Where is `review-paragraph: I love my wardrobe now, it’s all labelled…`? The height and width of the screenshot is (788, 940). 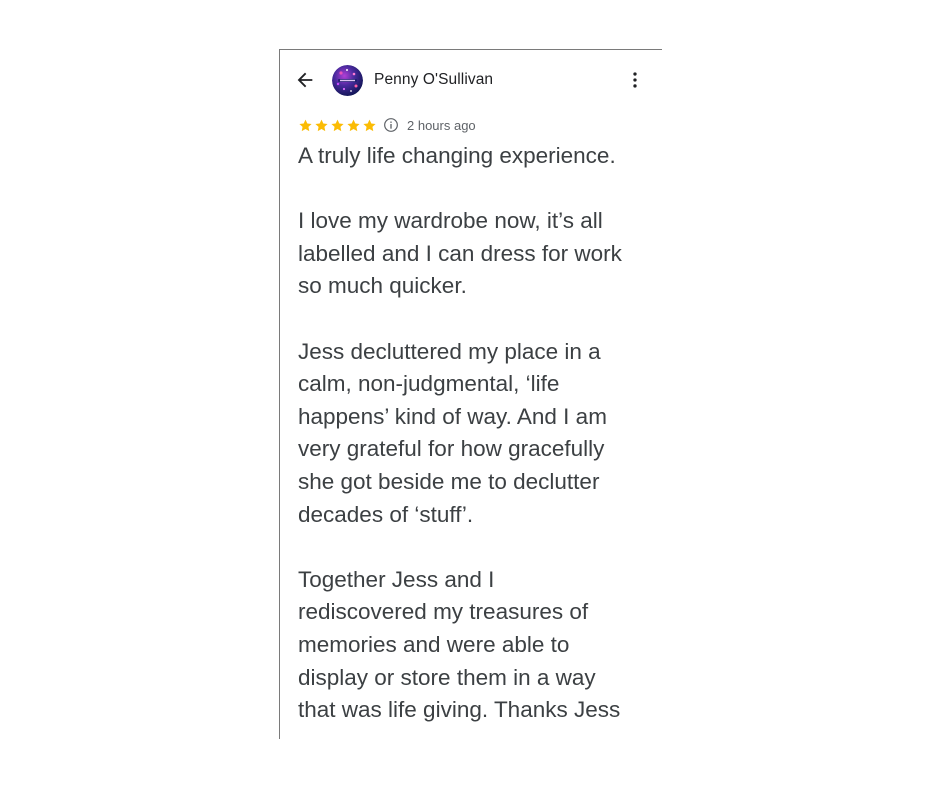
review-paragraph: I love my wardrobe now, it’s all labelled… is located at coordinates (478, 254).